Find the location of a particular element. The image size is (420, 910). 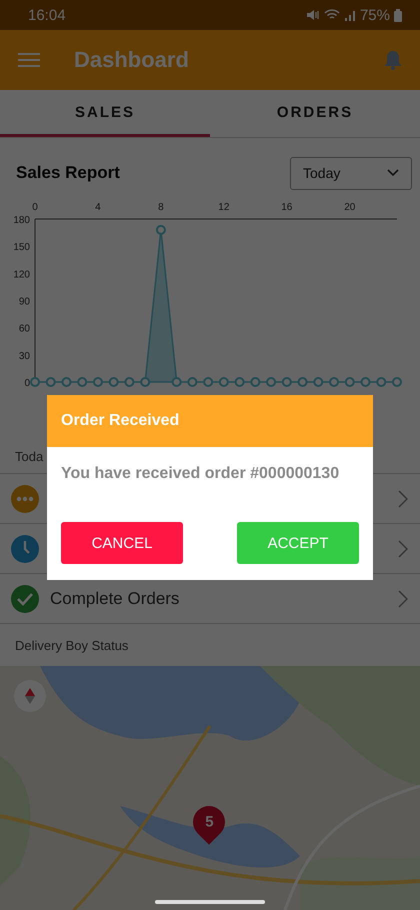

app-title: Dashboard is located at coordinates (132, 60).